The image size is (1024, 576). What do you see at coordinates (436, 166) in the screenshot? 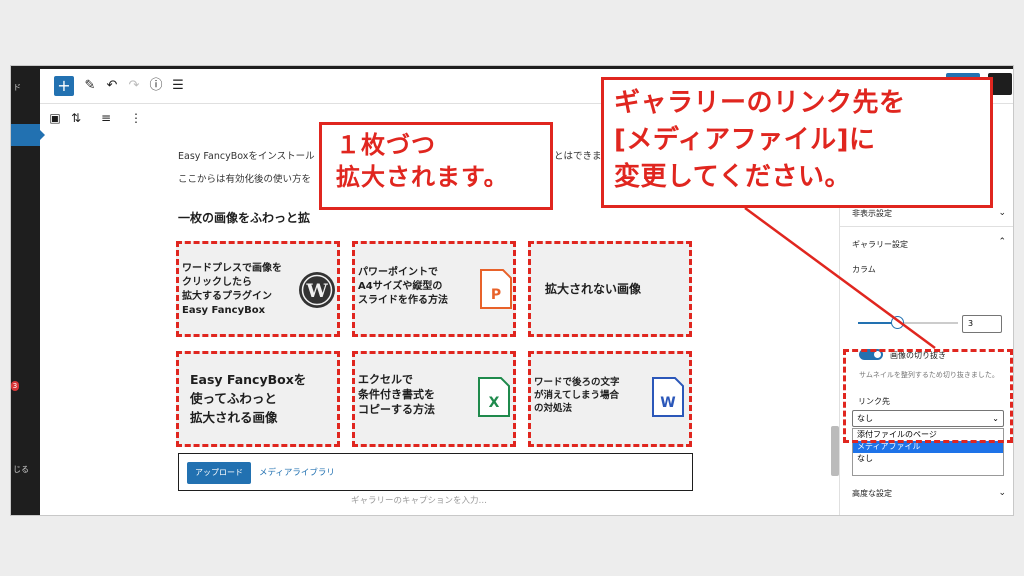
I see `annotation-callout-left: １枚づつ 拡大されます。` at bounding box center [436, 166].